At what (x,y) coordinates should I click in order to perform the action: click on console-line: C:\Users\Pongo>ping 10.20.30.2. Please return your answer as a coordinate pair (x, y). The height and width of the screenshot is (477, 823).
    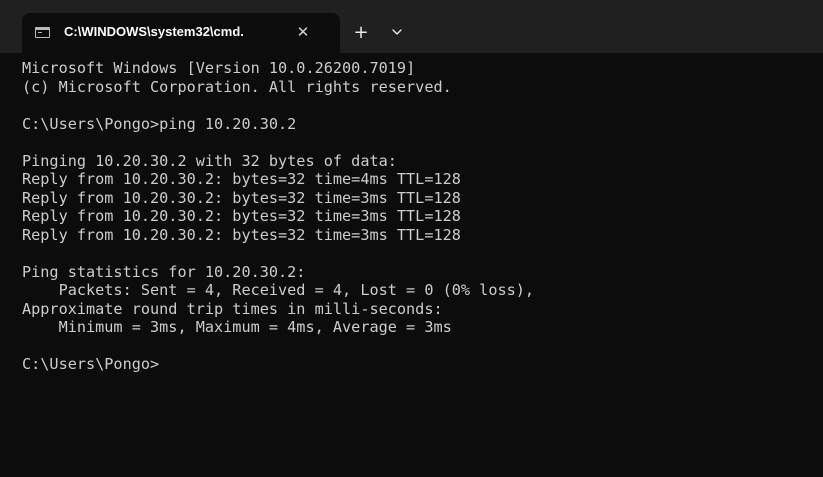
    Looking at the image, I should click on (159, 123).